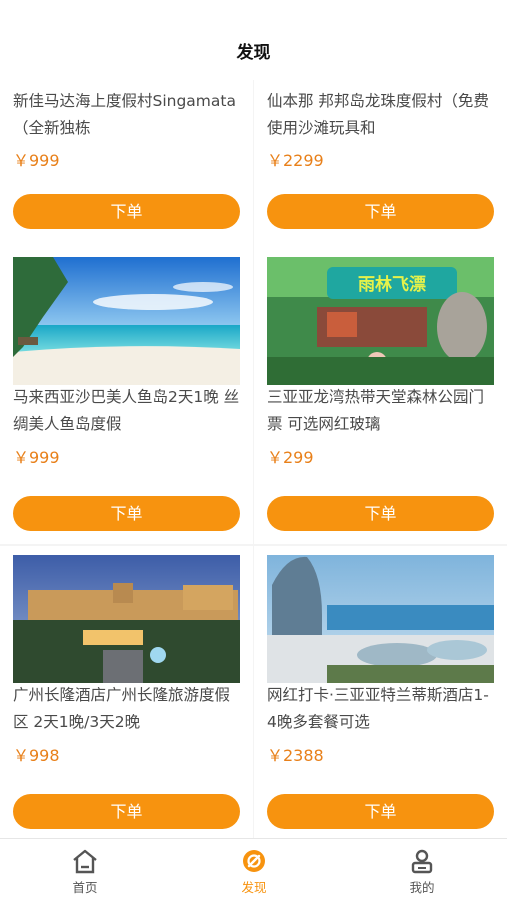  Describe the element at coordinates (381, 411) in the screenshot. I see `product-name: 三亚亚龙湾热带天堂森林公园门票 可选网红玻璃` at that location.